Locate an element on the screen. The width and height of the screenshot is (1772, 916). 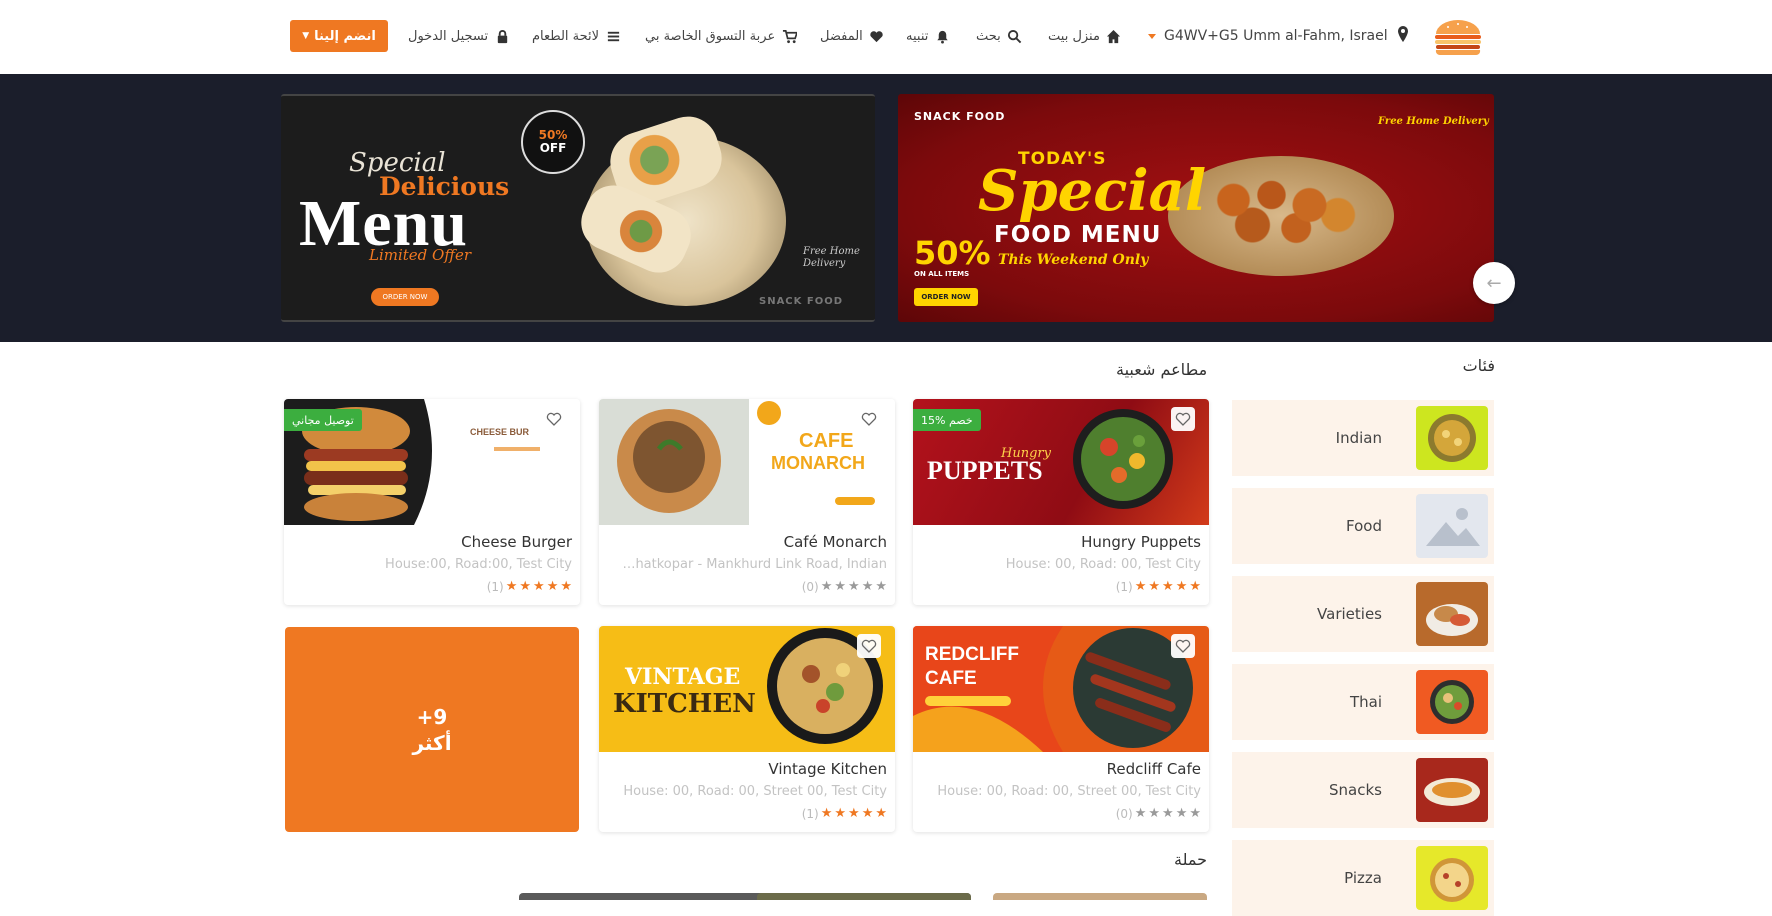
svg-text: VINTAGE is located at coordinates (682, 677).